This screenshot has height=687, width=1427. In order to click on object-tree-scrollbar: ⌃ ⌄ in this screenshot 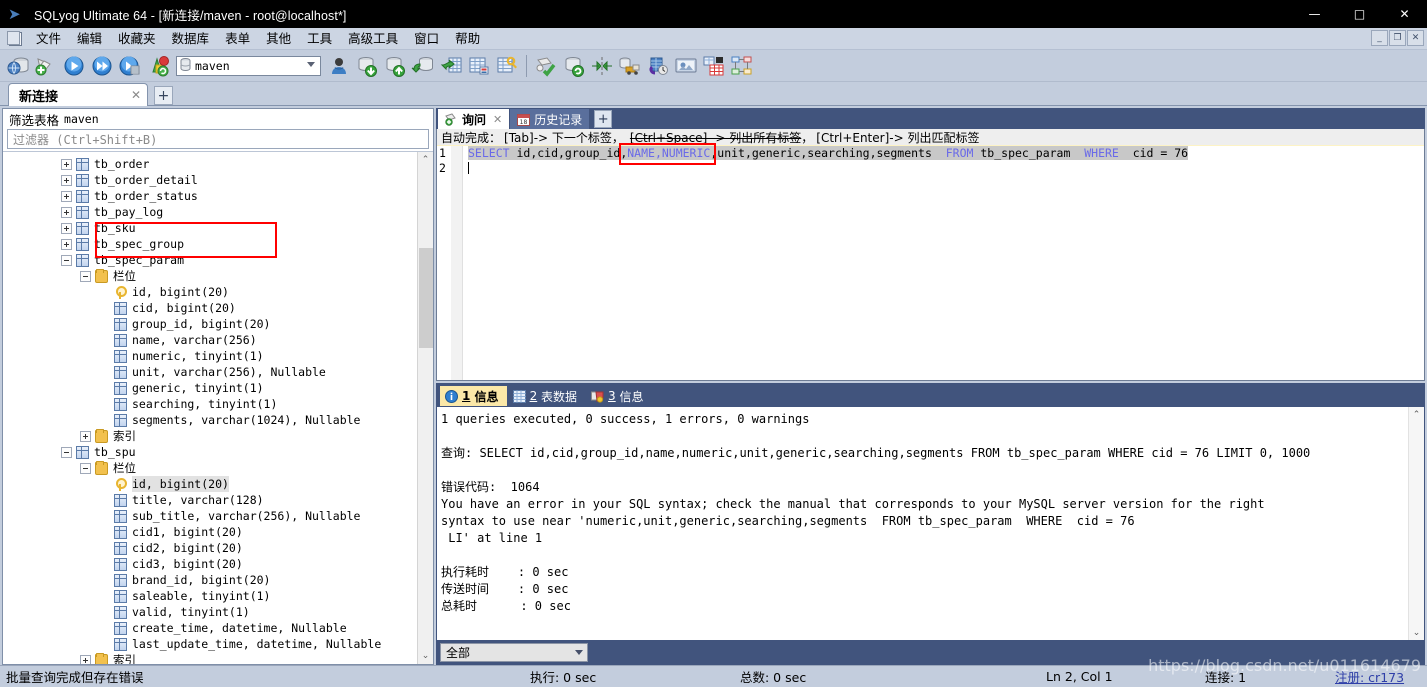, I will do `click(425, 408)`.